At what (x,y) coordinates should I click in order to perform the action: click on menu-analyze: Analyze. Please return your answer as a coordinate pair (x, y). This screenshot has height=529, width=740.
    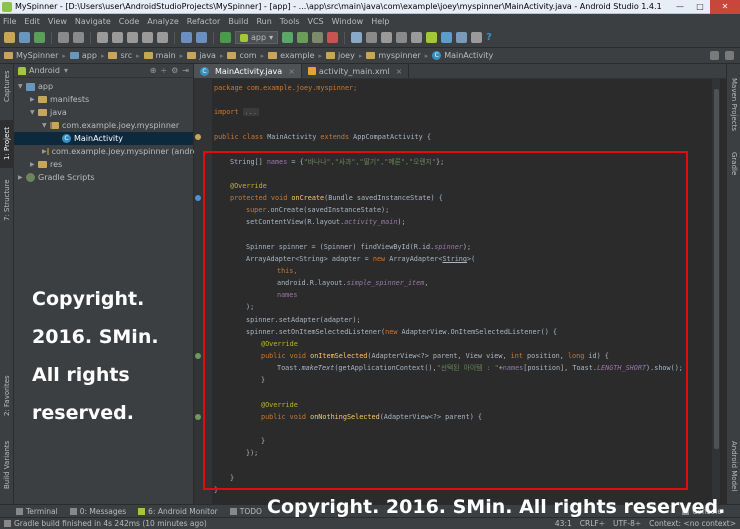
    Looking at the image, I should click on (163, 21).